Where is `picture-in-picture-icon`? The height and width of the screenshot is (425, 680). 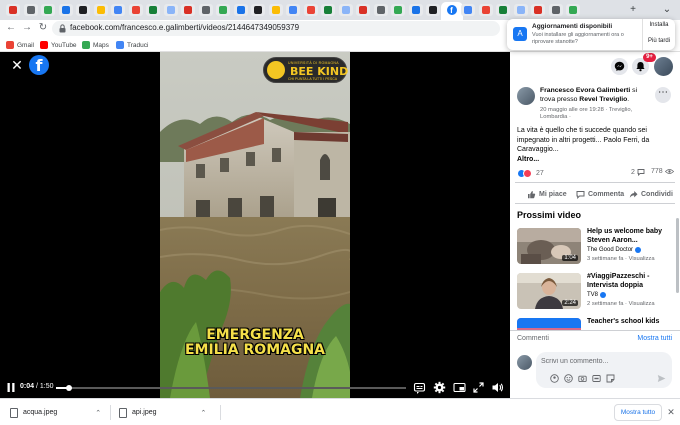 picture-in-picture-icon is located at coordinates (459, 387).